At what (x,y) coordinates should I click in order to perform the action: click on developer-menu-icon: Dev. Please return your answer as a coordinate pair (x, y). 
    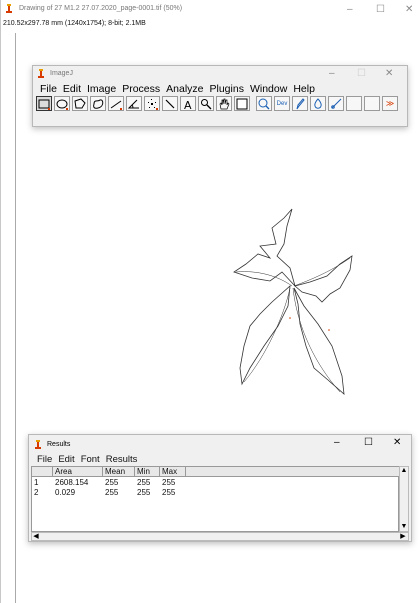
    Looking at the image, I should click on (282, 103).